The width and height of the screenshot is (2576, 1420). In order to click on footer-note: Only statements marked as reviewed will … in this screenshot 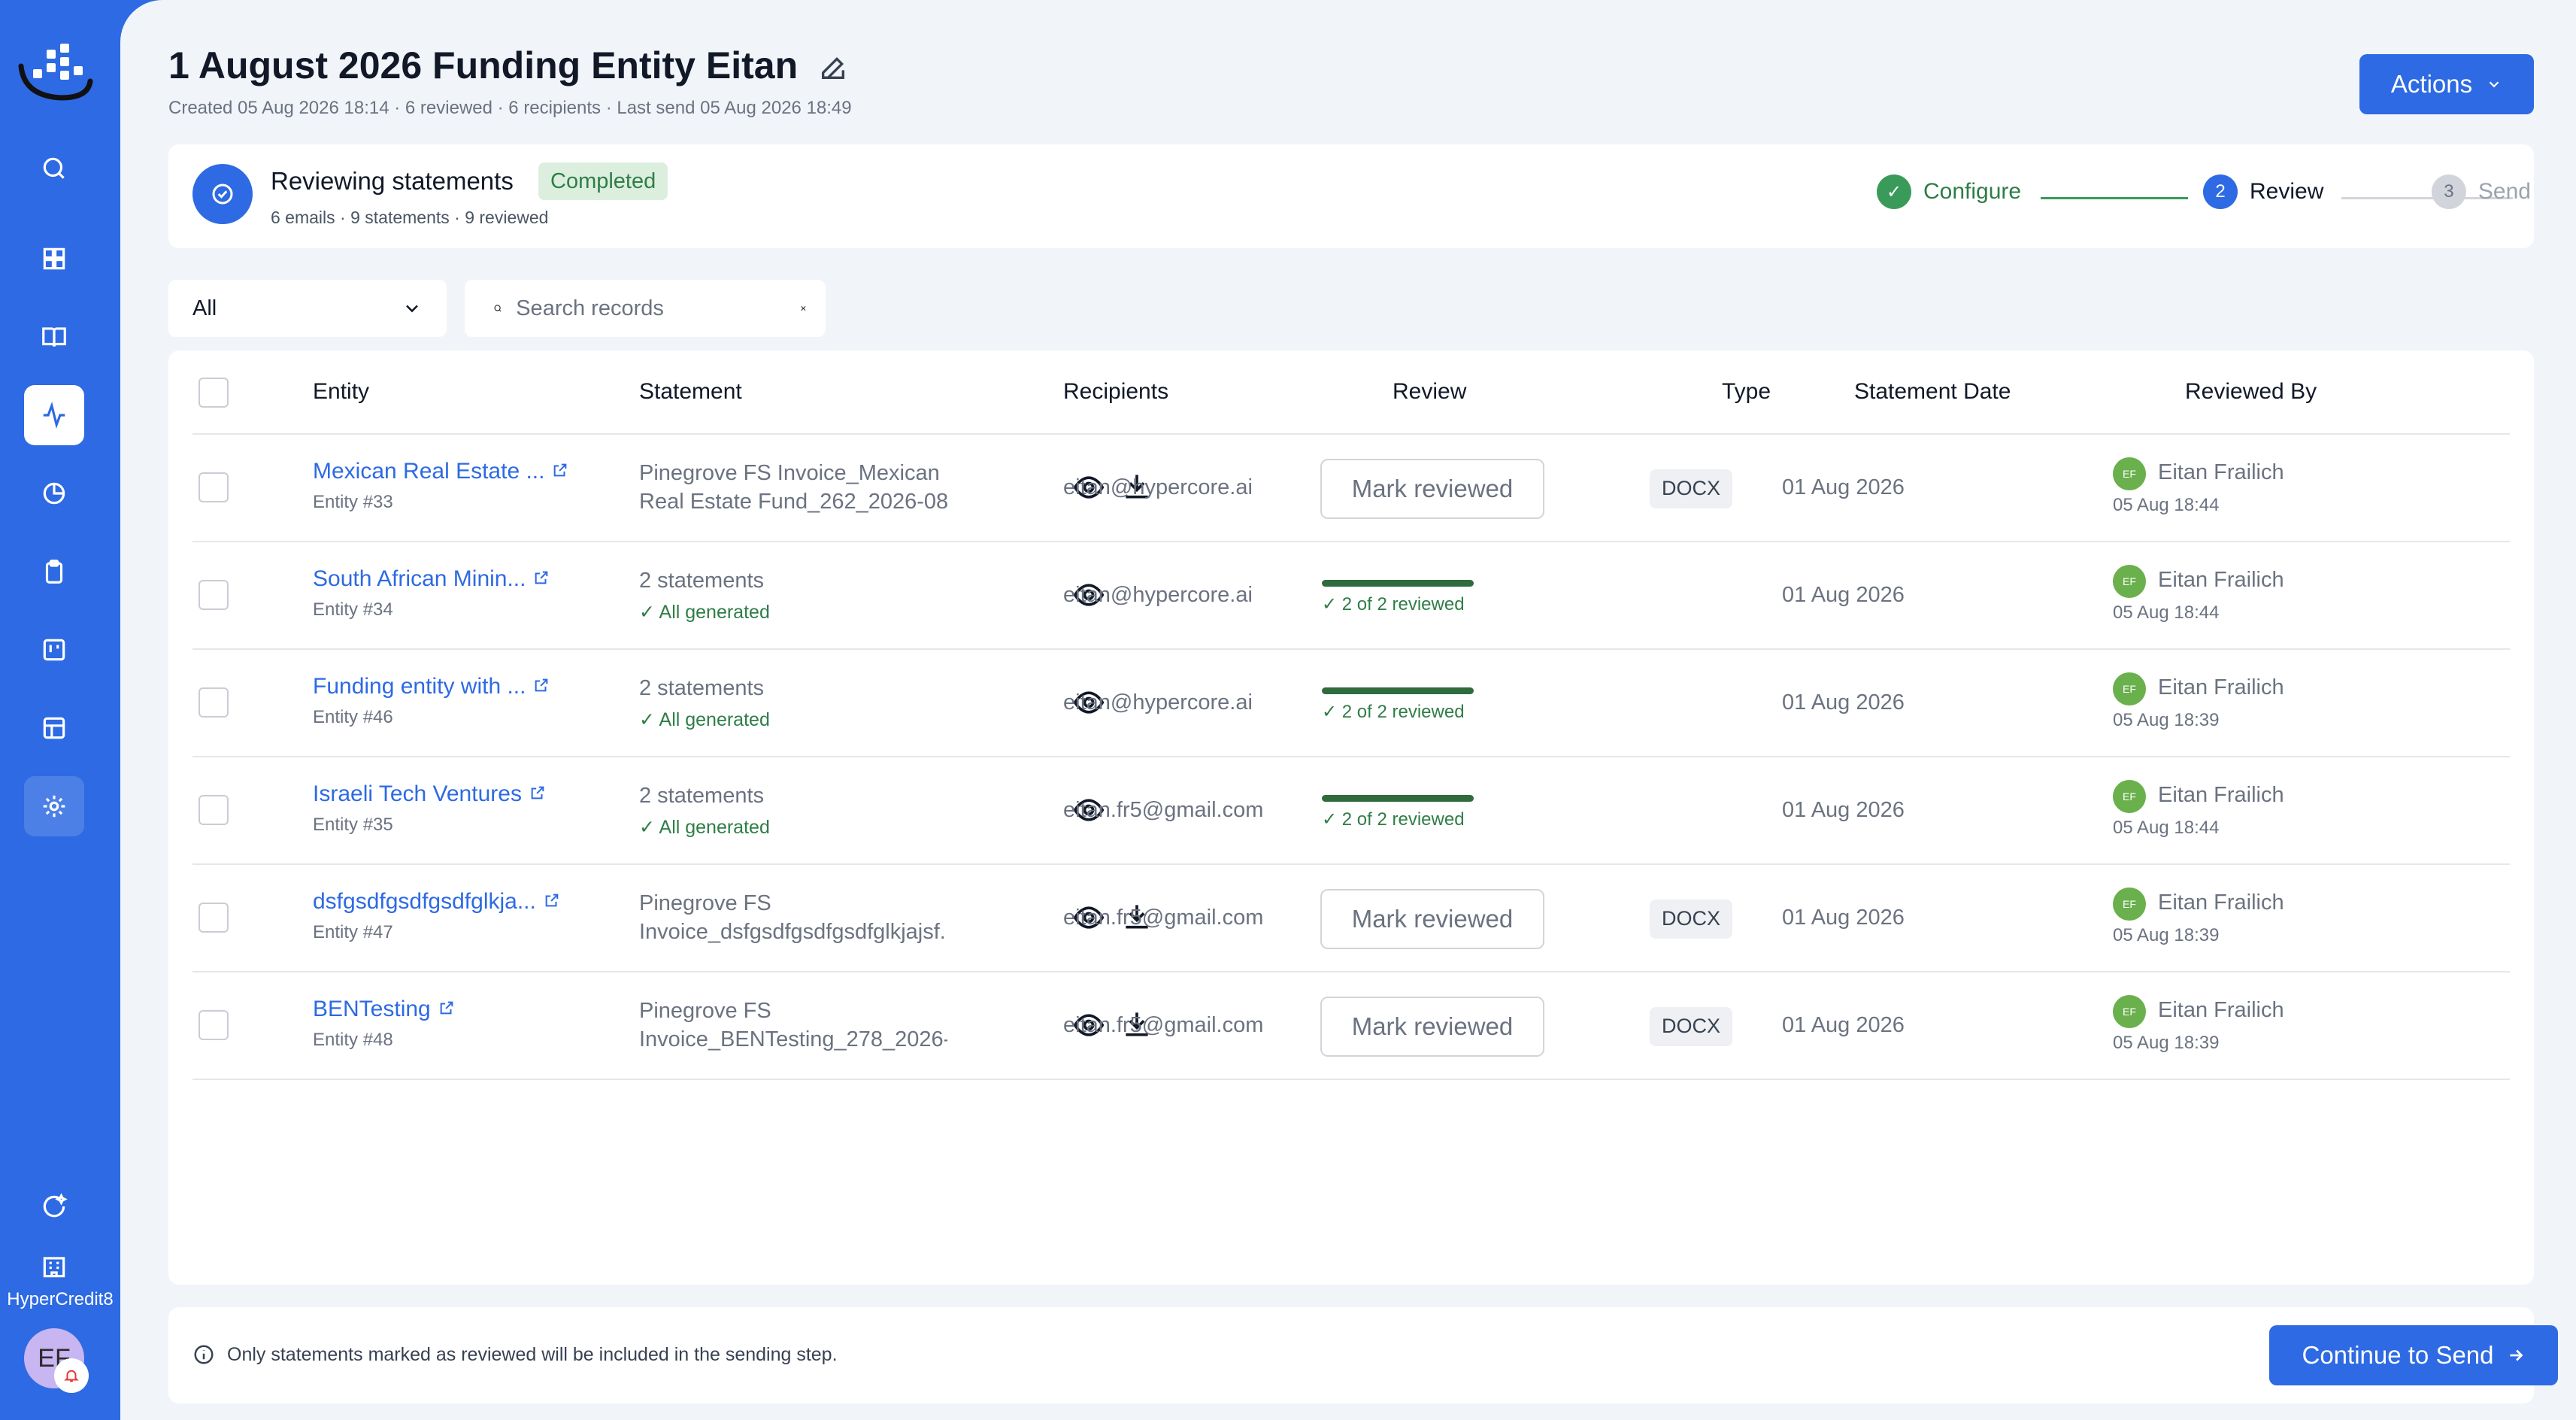, I will do `click(515, 1354)`.